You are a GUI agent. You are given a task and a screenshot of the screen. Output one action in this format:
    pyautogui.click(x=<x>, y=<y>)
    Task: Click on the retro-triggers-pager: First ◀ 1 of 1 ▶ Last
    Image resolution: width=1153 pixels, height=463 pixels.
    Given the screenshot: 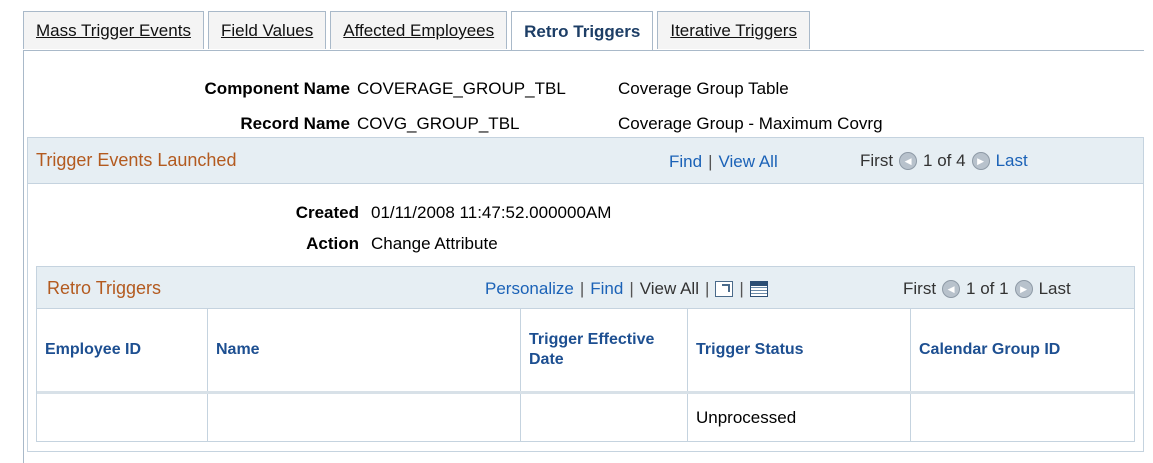 What is the action you would take?
    pyautogui.click(x=987, y=289)
    